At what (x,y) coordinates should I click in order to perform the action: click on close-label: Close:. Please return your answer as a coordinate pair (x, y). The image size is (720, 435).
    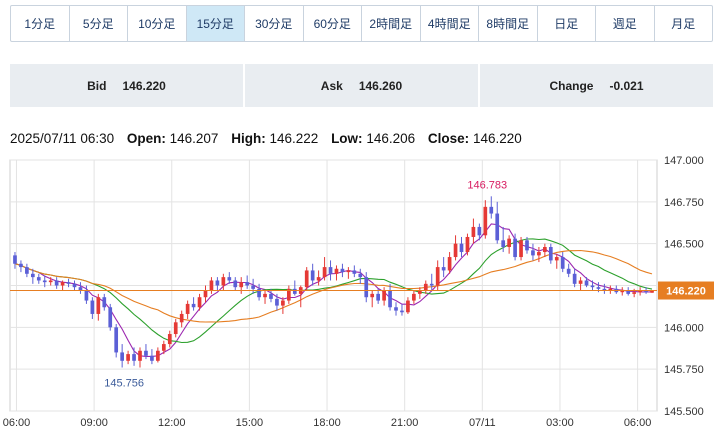
    Looking at the image, I should click on (448, 138).